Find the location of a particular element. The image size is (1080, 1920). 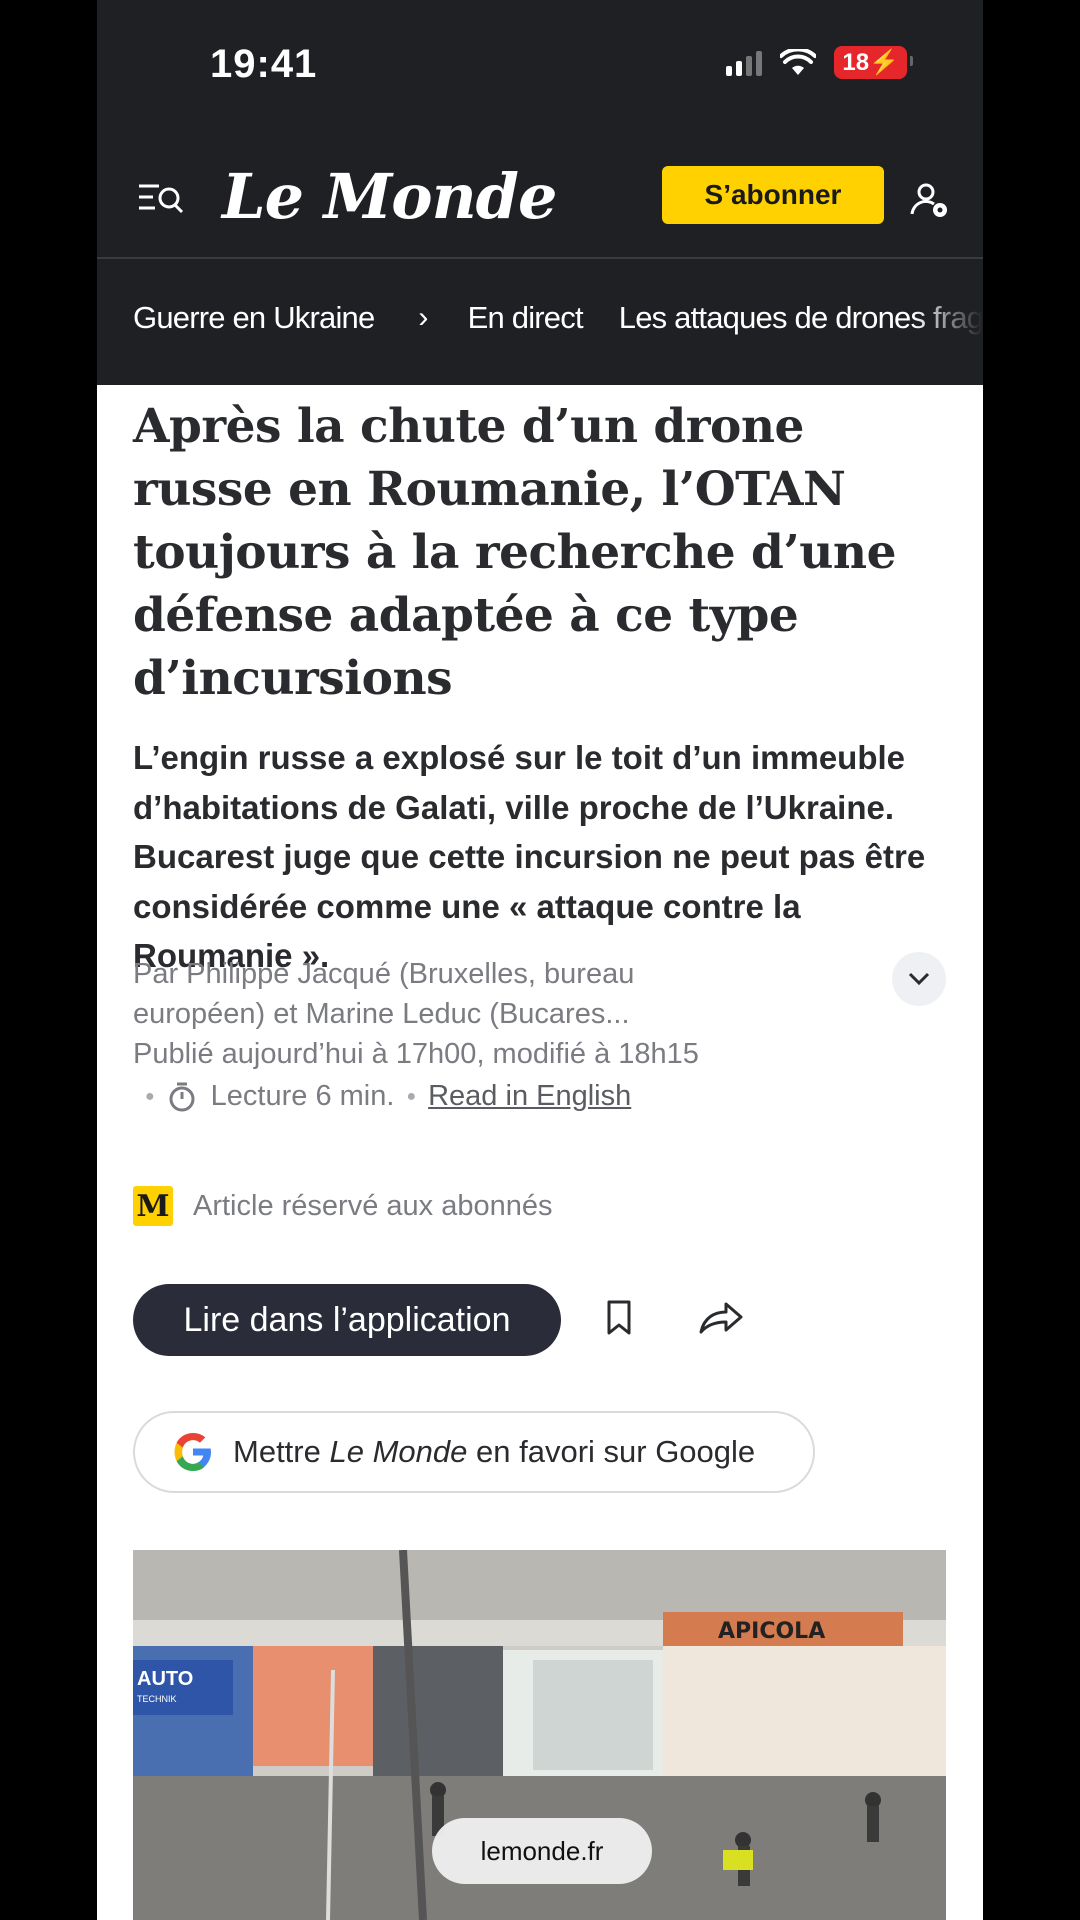

google-g-icon is located at coordinates (192, 1452).